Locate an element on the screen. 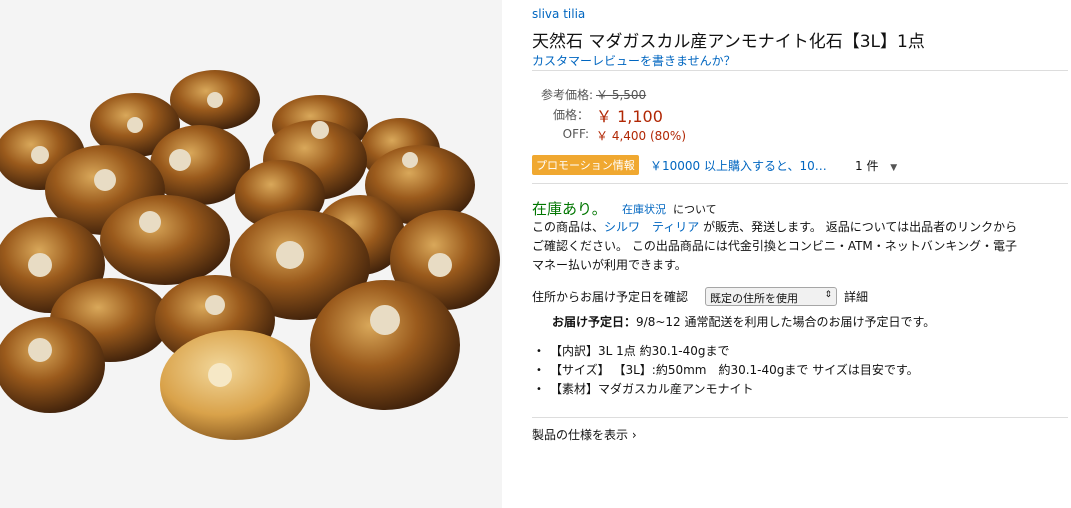  write-review-link: カスタマーレビューを書きませんか？ is located at coordinates (634, 60).